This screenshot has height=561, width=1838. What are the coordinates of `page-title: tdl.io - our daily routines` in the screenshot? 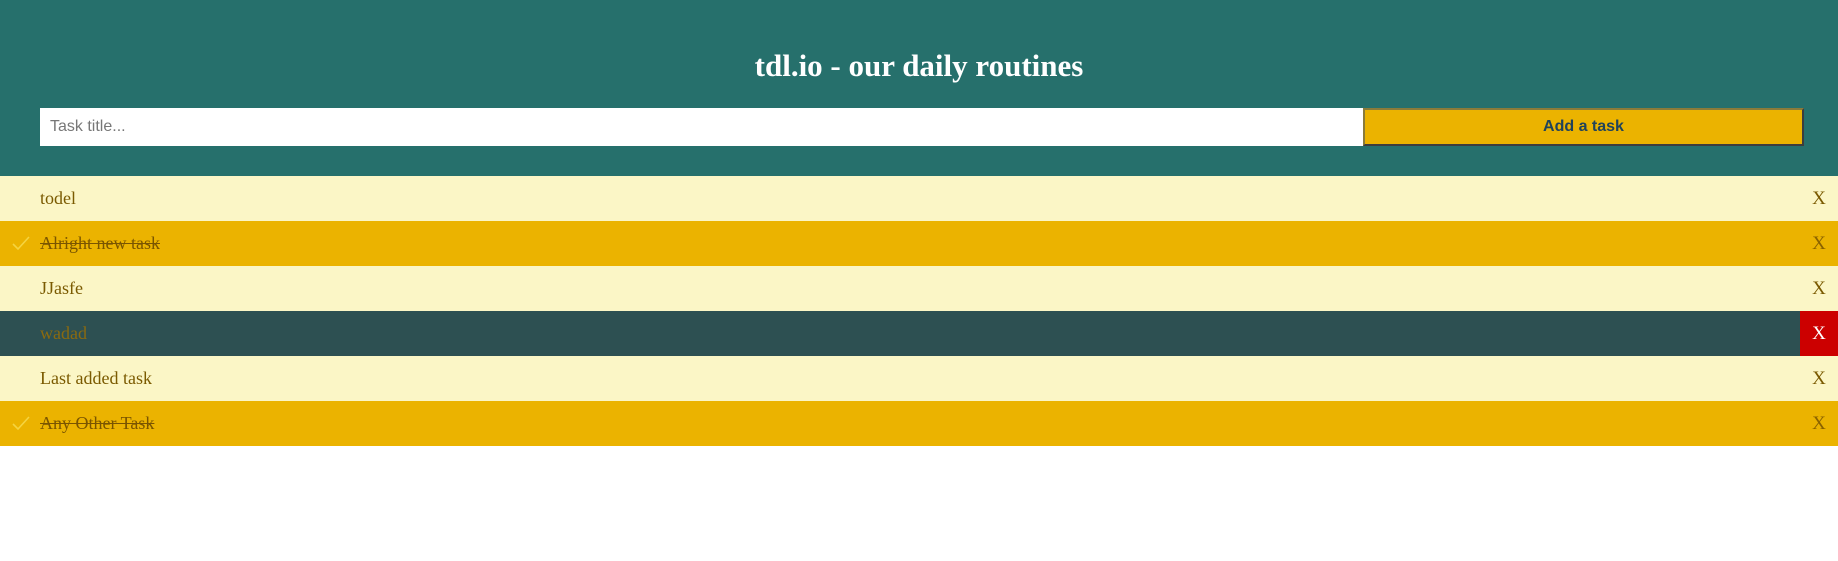 It's located at (919, 65).